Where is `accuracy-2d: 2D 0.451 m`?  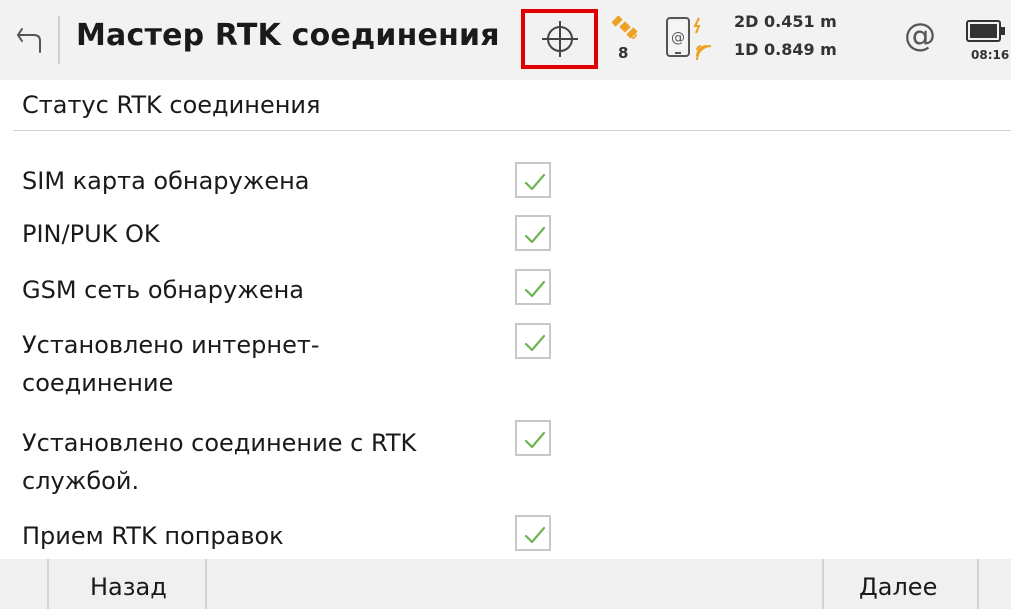 accuracy-2d: 2D 0.451 m is located at coordinates (785, 21).